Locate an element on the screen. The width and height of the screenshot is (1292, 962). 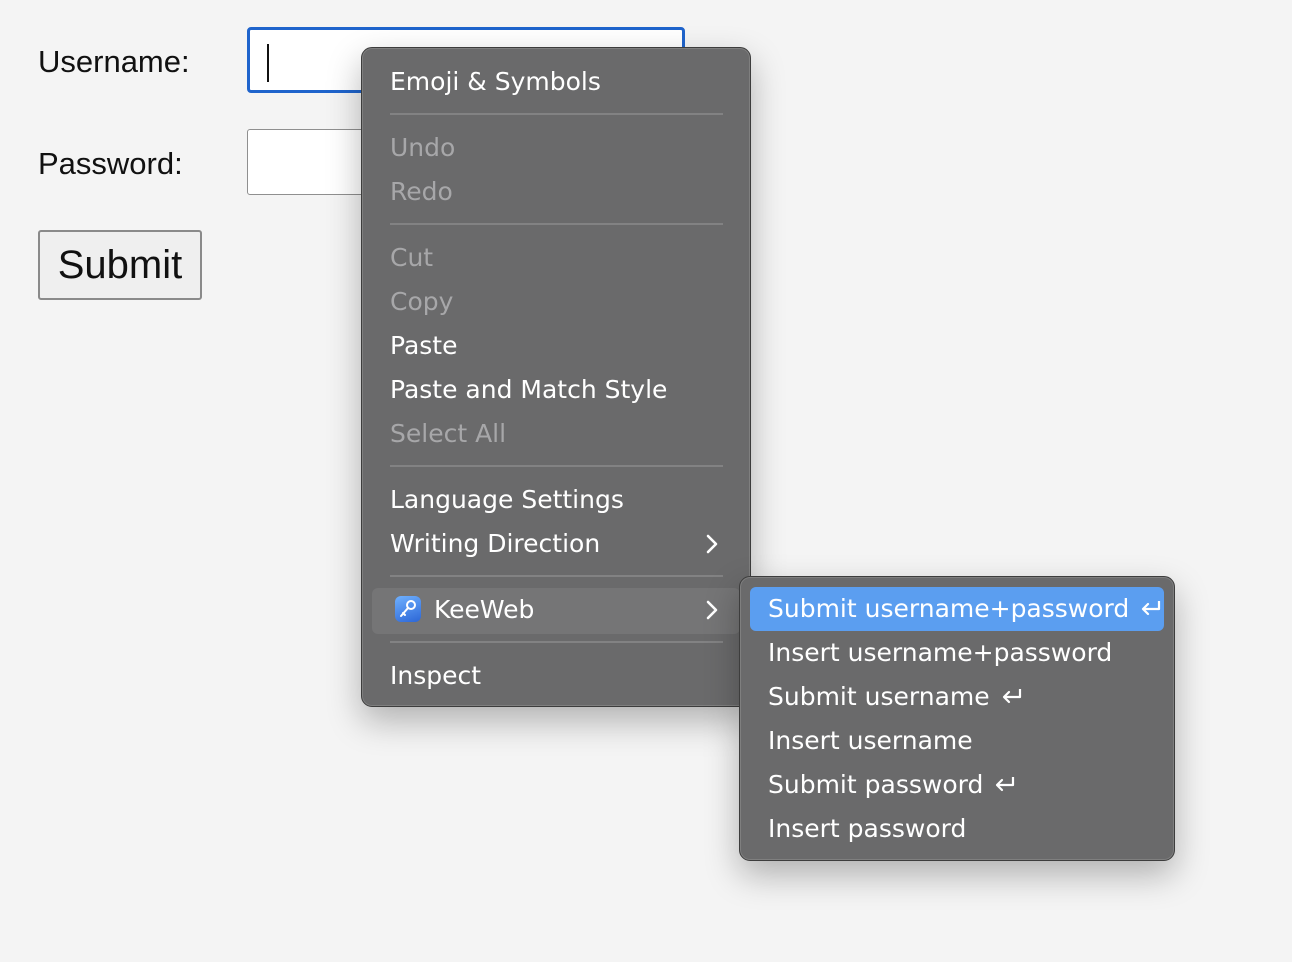
menu-item-keeweb: KeeWeb is located at coordinates (484, 610).